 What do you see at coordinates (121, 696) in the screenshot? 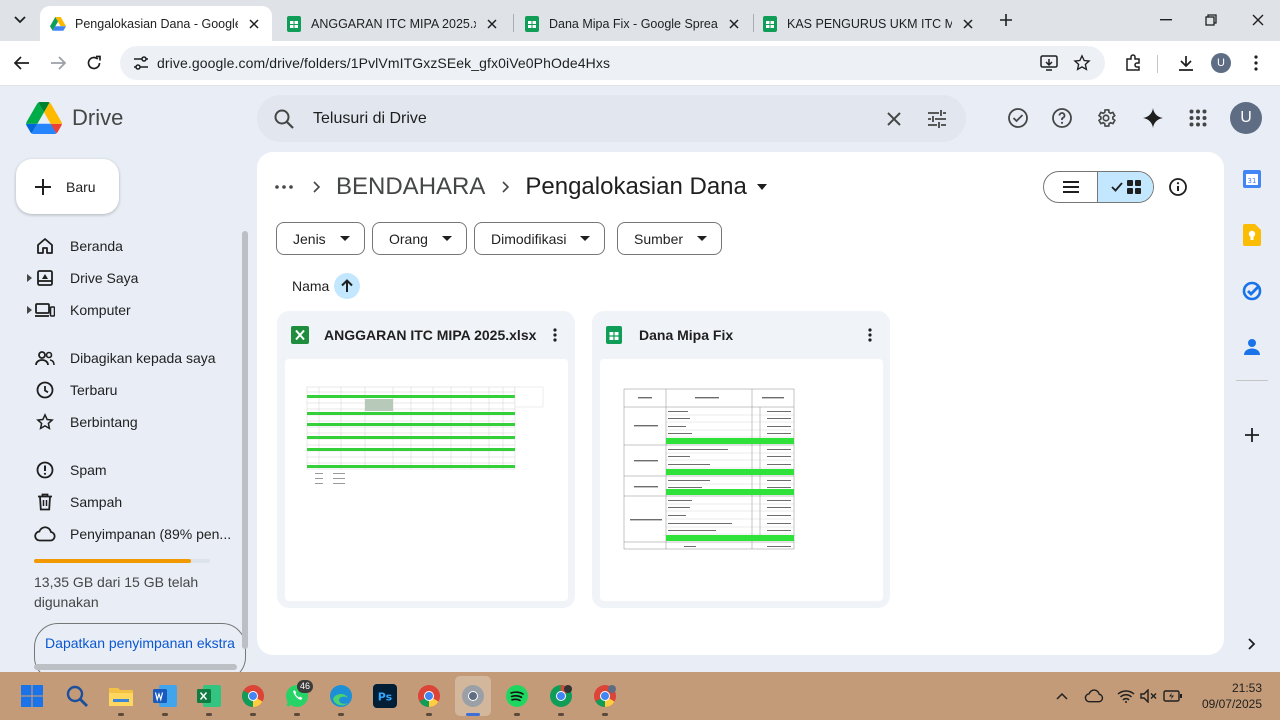
I see `file-explorer-icon` at bounding box center [121, 696].